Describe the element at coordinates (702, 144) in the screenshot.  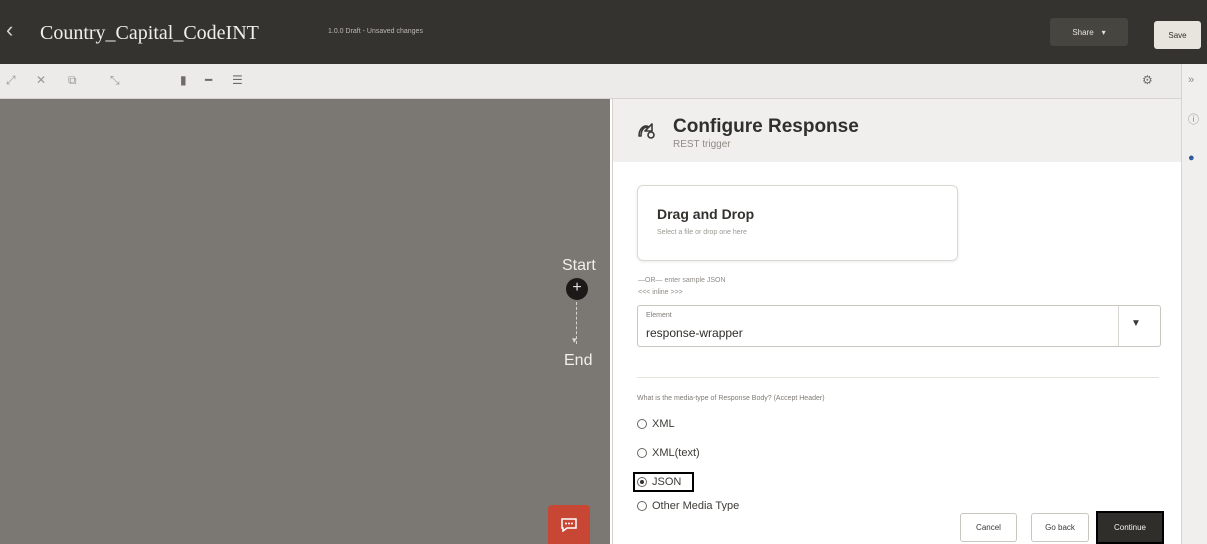
I see `panel-subtitle: REST trigger` at that location.